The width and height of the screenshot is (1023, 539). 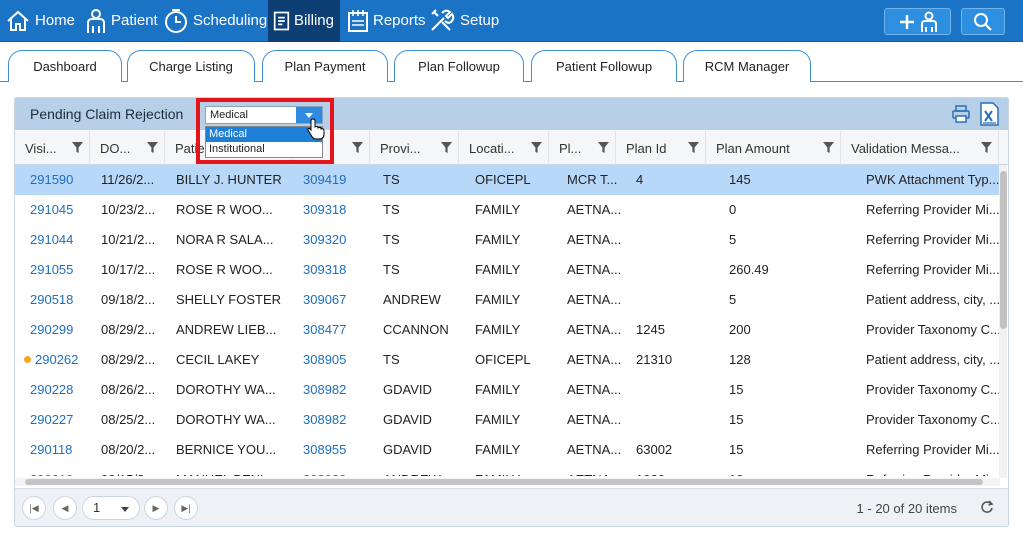 What do you see at coordinates (65, 508) in the screenshot?
I see `prev-page-button: ◀` at bounding box center [65, 508].